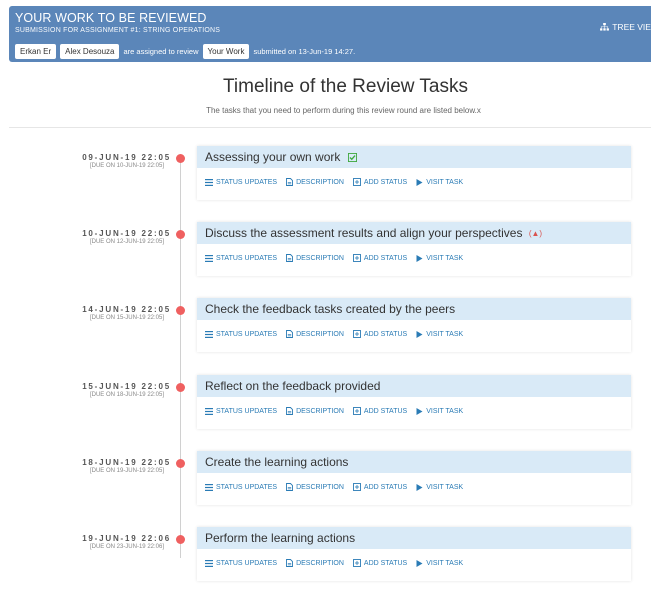 The width and height of the screenshot is (651, 592). What do you see at coordinates (280, 538) in the screenshot?
I see `task-title: Perform the learning actions` at bounding box center [280, 538].